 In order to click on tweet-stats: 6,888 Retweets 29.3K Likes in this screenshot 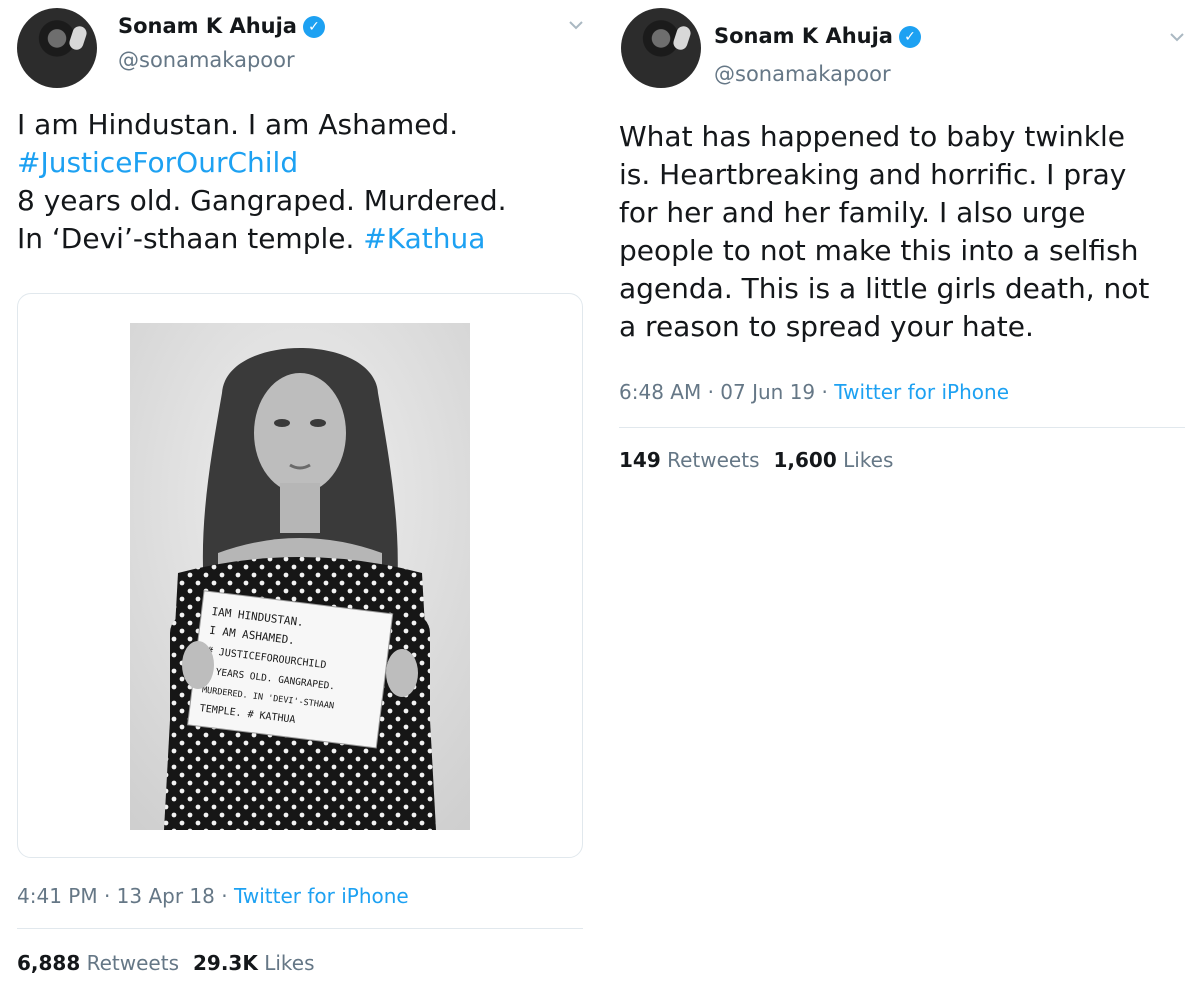, I will do `click(166, 963)`.